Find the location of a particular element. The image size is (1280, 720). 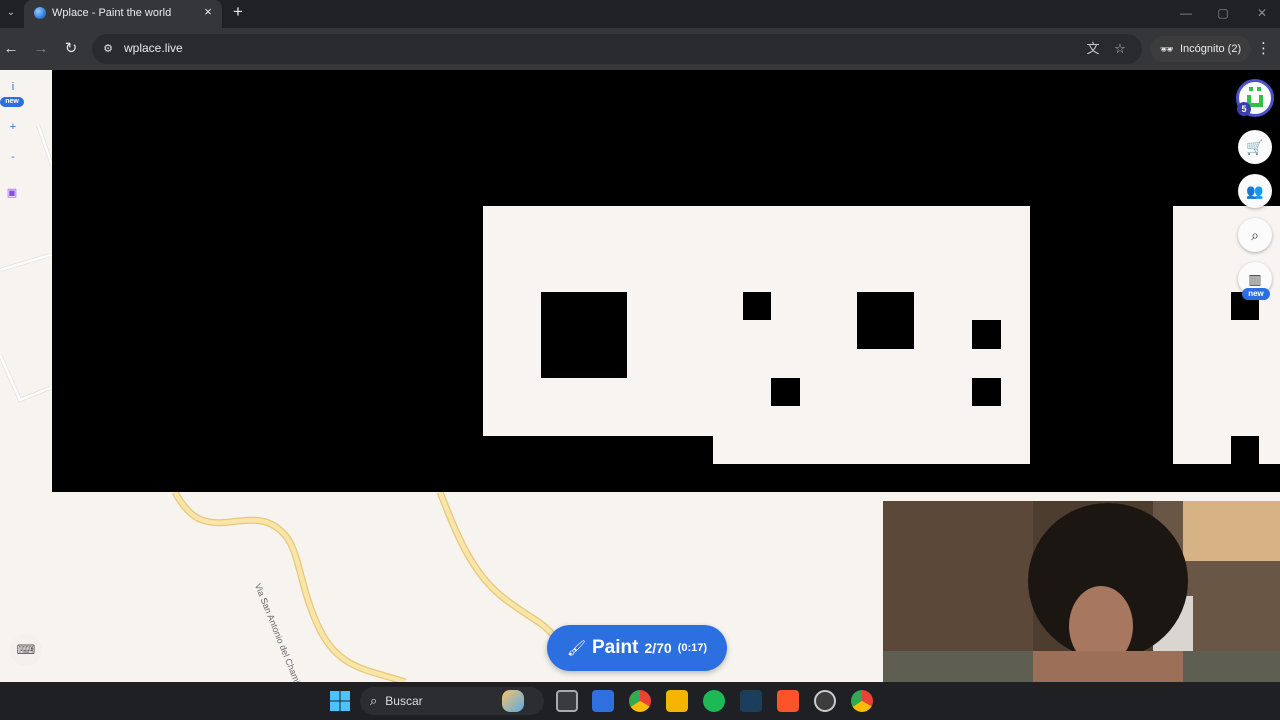

brave-icon is located at coordinates (788, 701).